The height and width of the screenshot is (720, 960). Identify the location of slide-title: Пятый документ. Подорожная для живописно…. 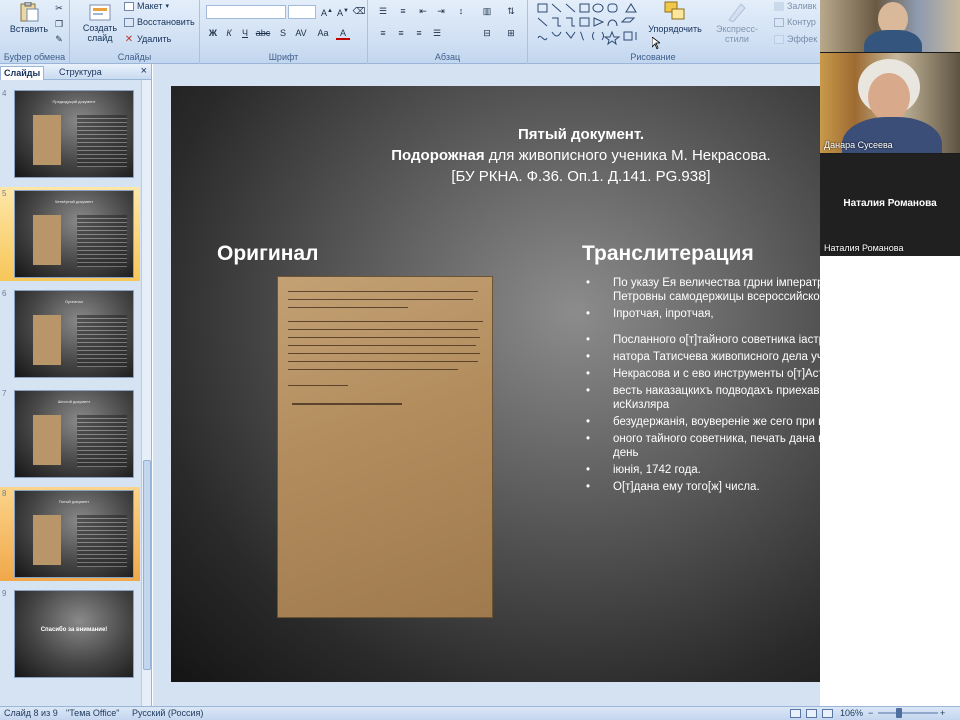
(560, 155).